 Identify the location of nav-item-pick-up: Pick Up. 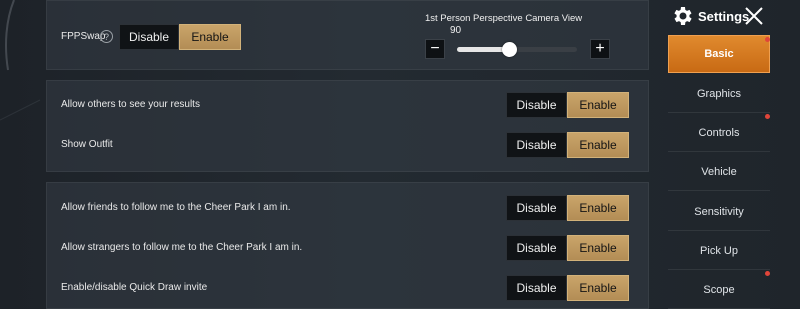
(719, 251).